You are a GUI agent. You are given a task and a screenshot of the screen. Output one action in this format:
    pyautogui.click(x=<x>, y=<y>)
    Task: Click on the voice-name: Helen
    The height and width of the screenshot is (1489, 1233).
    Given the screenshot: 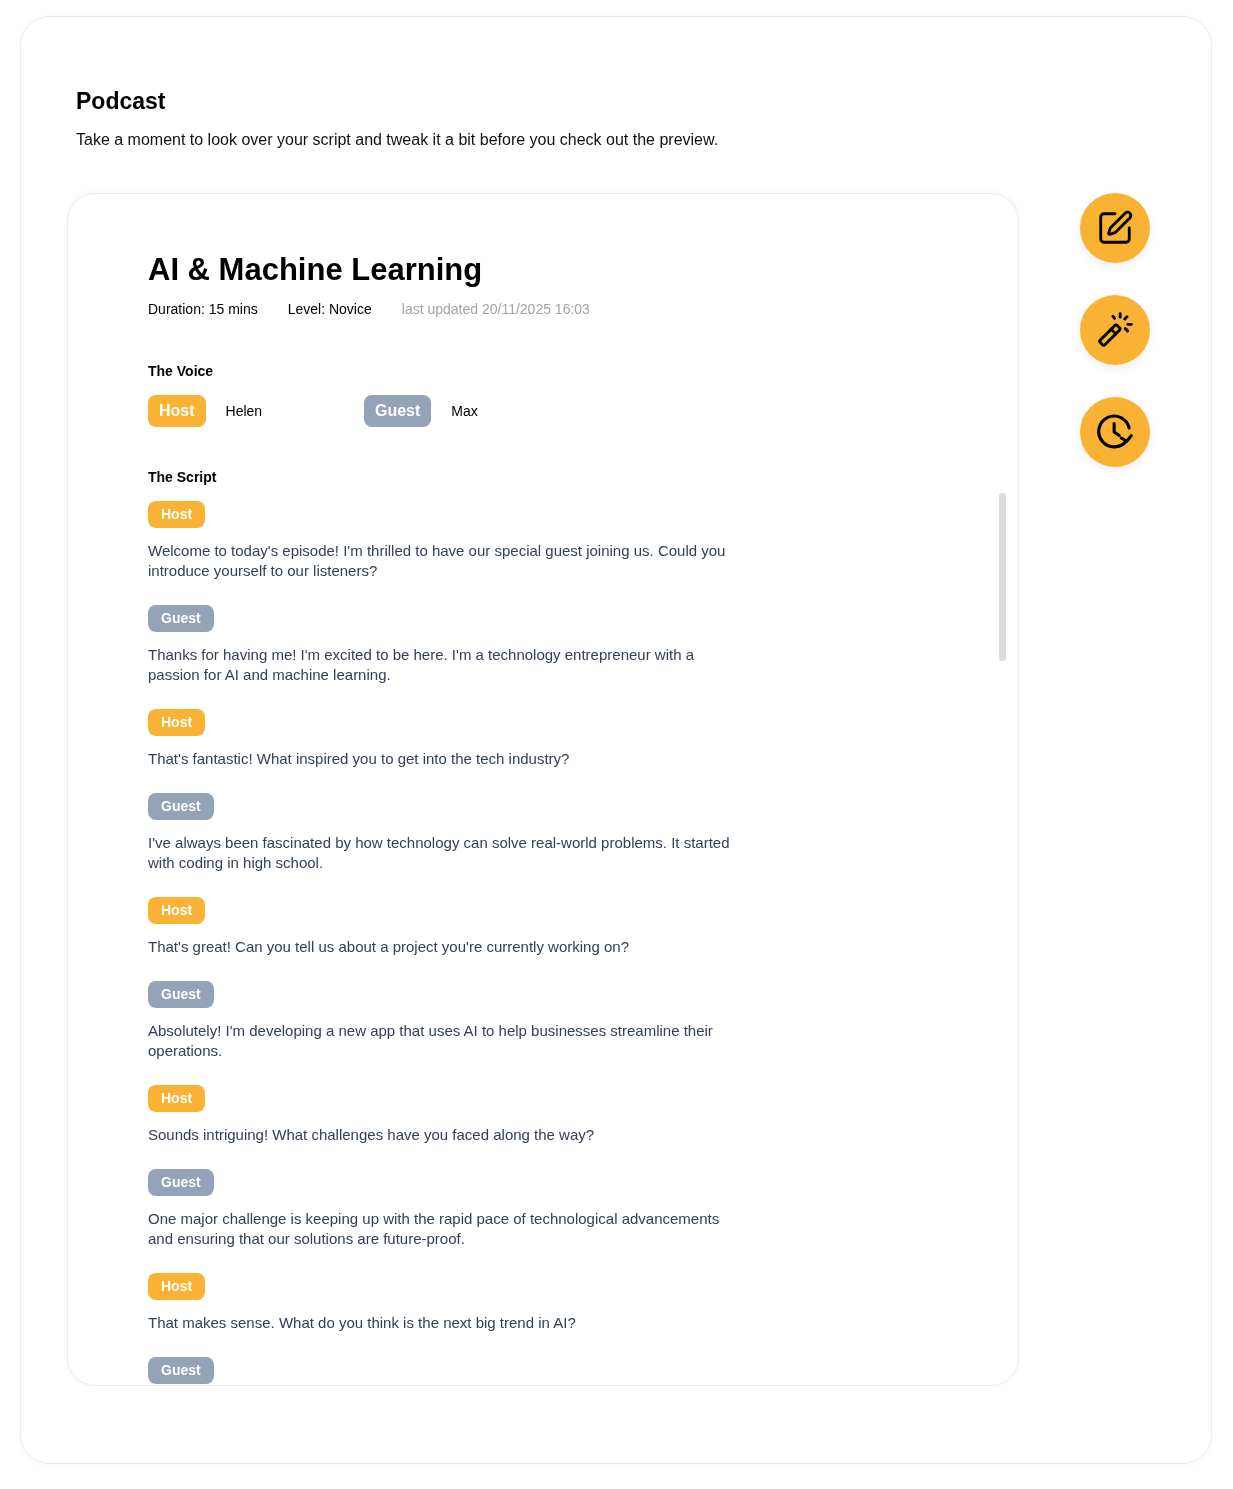 What is the action you would take?
    pyautogui.click(x=244, y=411)
    